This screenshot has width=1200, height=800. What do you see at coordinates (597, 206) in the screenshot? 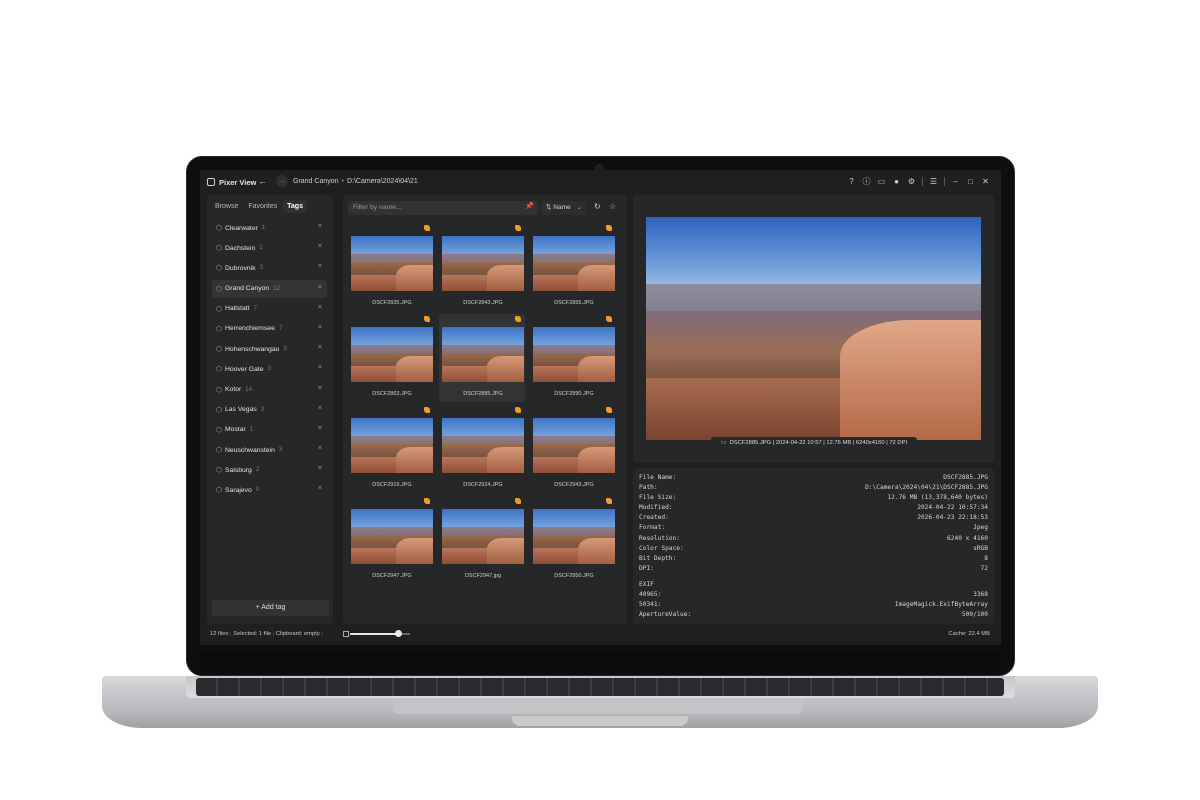
I see `refresh-icon: ↻` at bounding box center [597, 206].